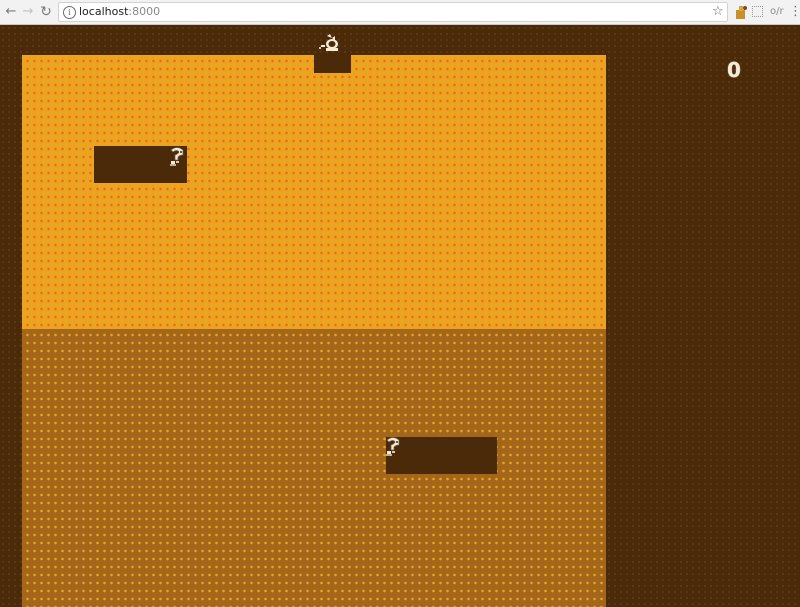  Describe the element at coordinates (393, 12) in the screenshot. I see `address-bar: i localhost:8000` at that location.